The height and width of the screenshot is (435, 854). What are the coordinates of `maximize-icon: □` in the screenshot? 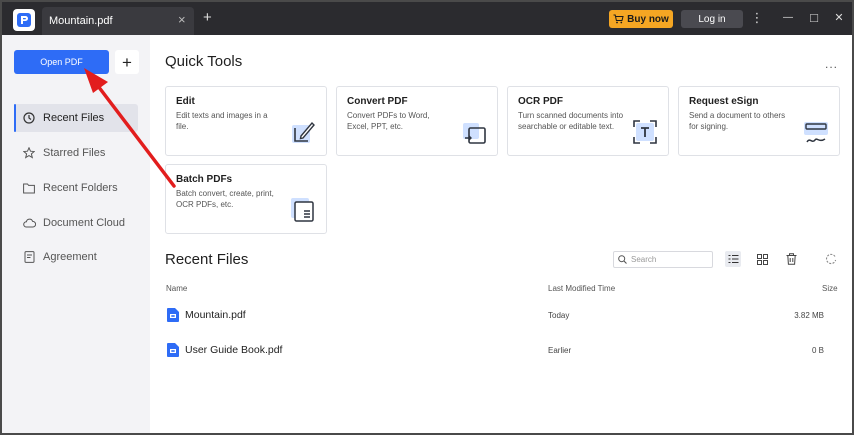 It's located at (814, 18).